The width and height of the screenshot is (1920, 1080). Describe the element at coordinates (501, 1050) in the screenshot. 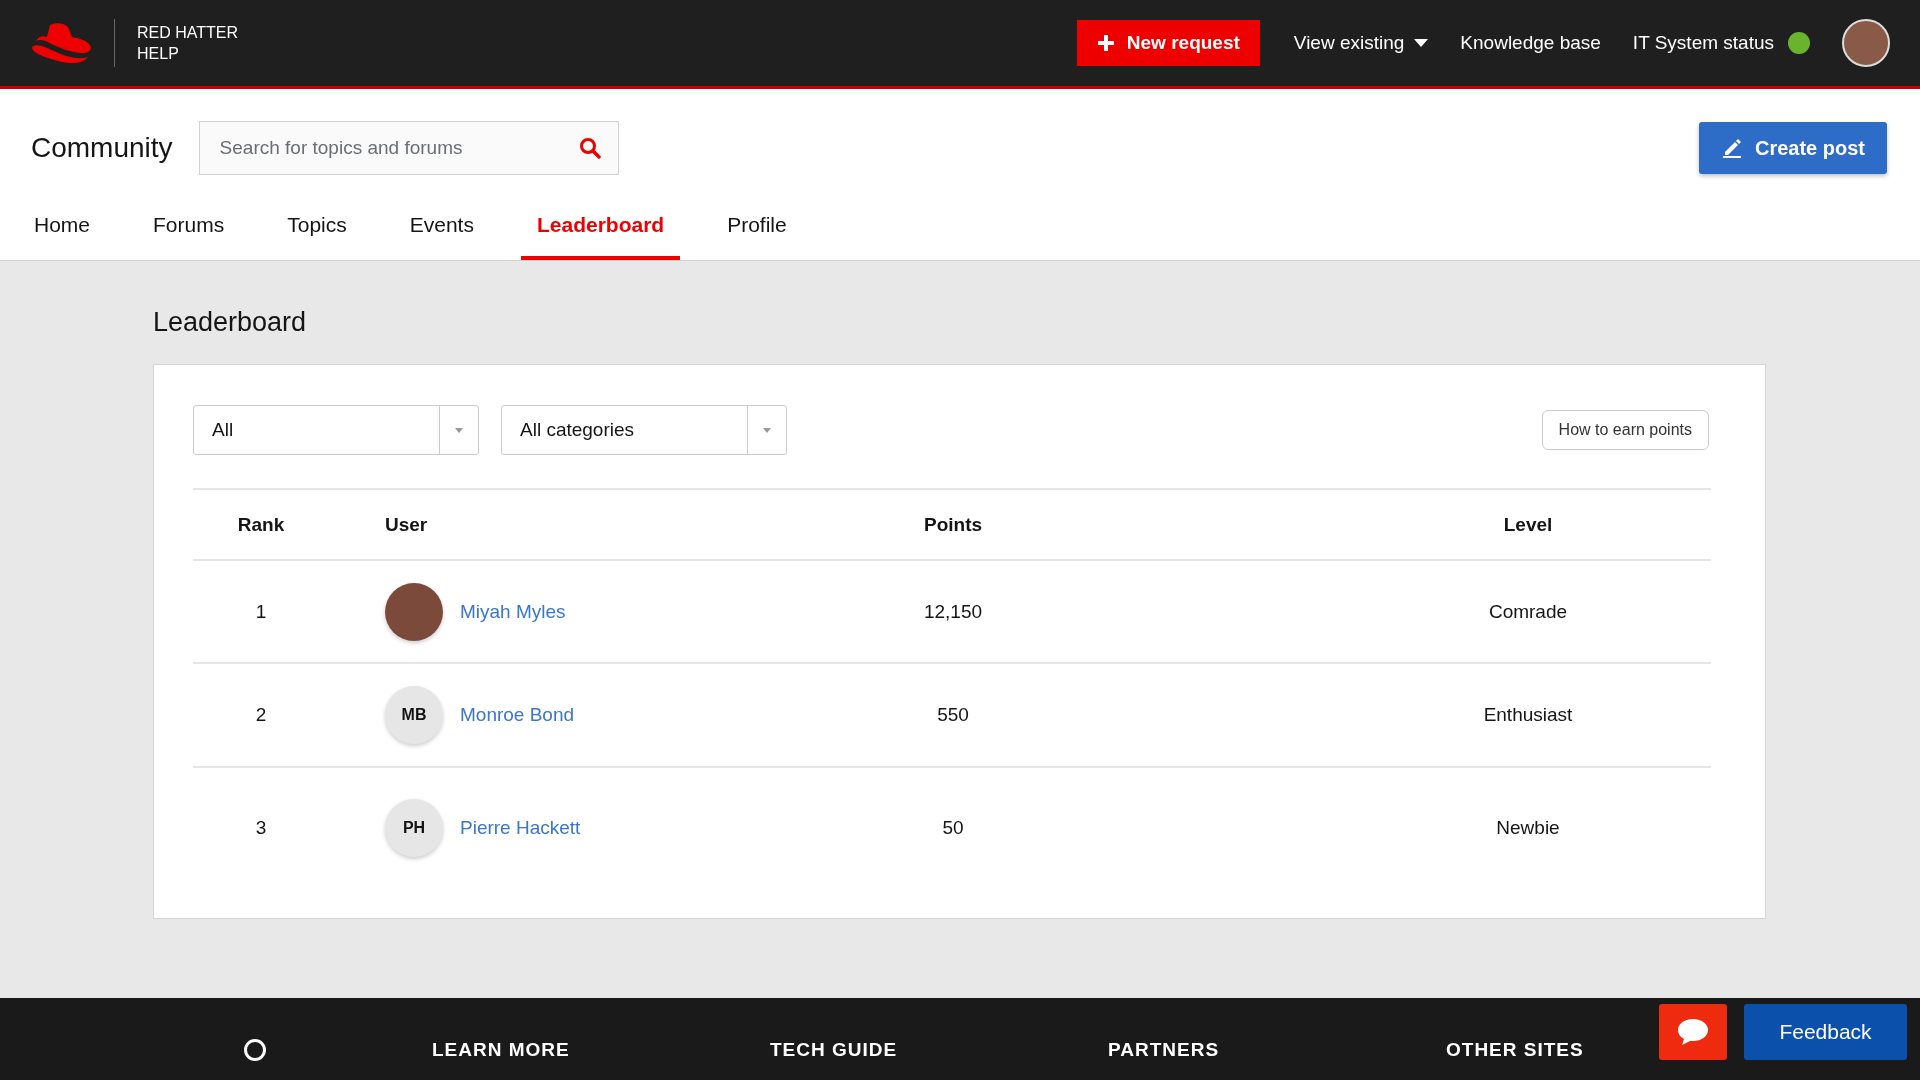

I see `footer-heading: LEARN MORE` at that location.